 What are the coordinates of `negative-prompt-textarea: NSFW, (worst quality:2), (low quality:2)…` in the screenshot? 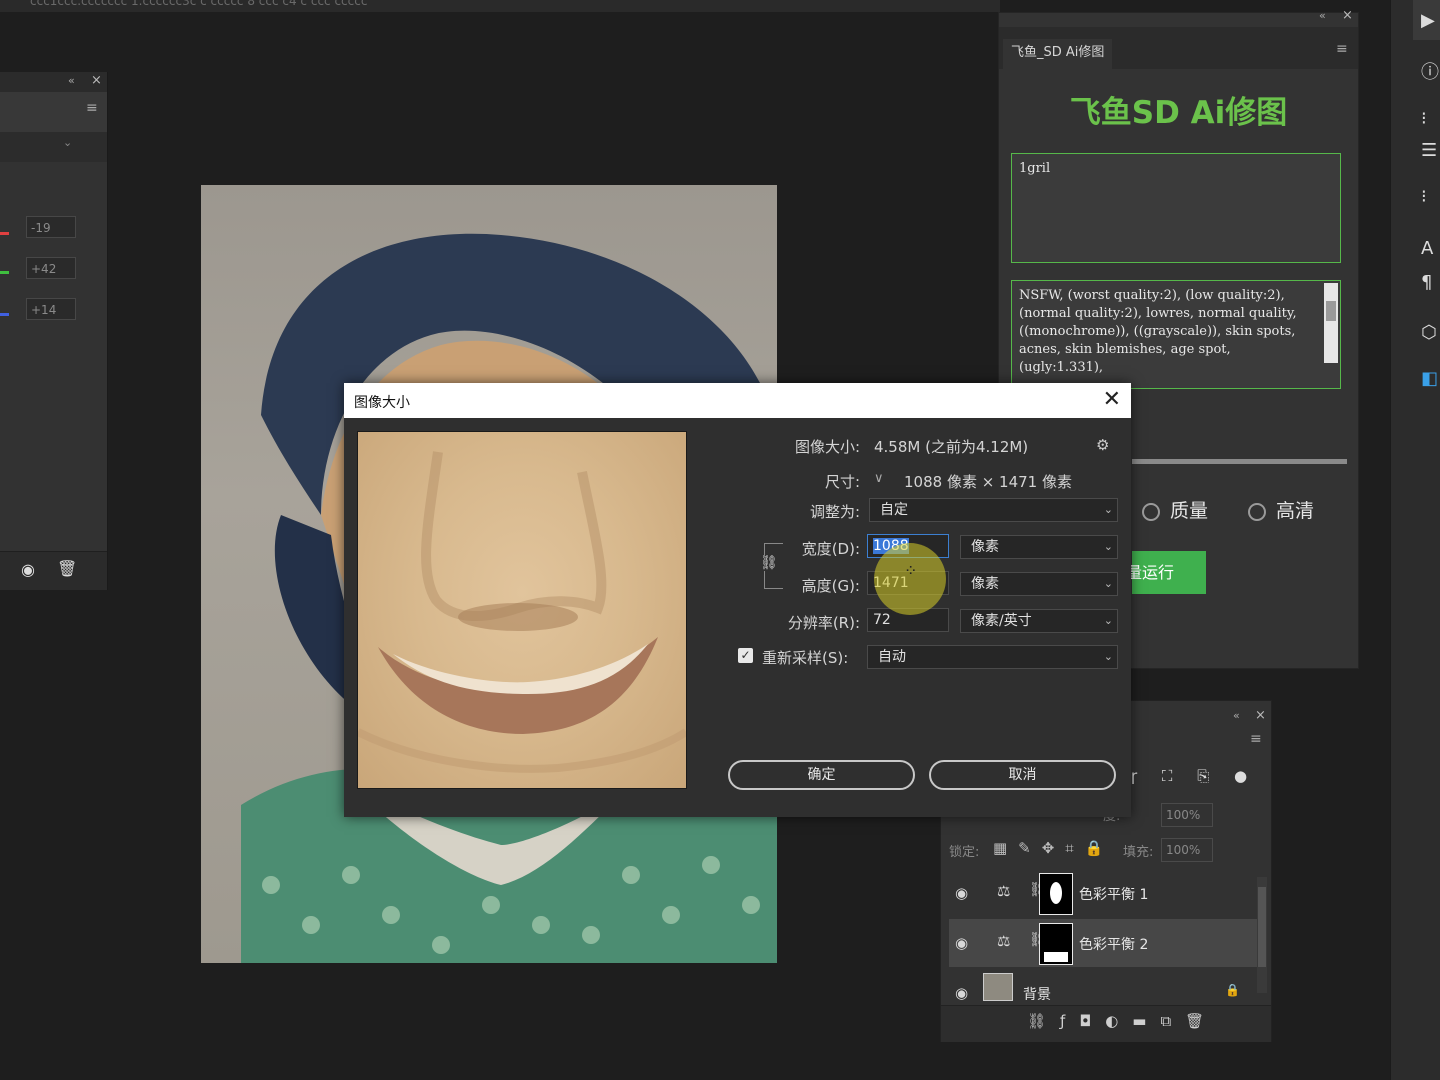 It's located at (1176, 334).